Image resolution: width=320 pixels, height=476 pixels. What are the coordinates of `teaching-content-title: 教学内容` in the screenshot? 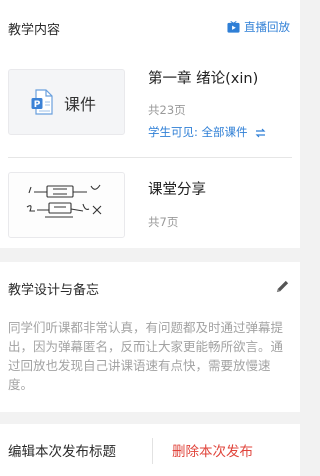 It's located at (34, 30).